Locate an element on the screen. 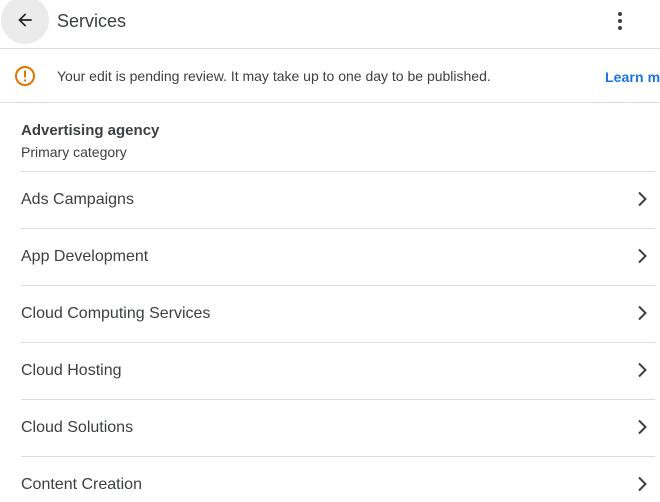 The width and height of the screenshot is (660, 502). service-item-label: Cloud Hosting is located at coordinates (71, 370).